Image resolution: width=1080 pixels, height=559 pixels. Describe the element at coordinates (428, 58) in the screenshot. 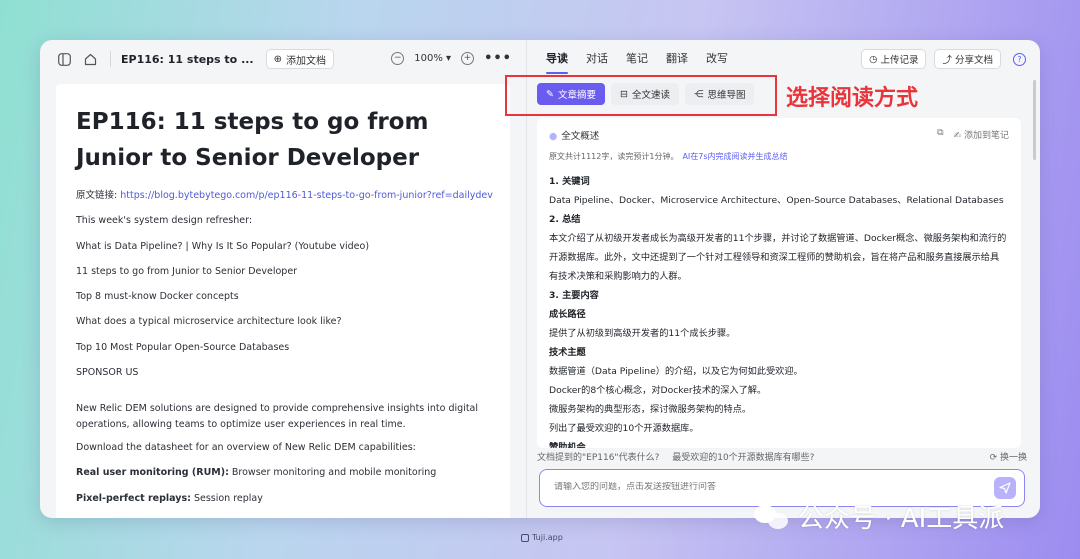

I see `zoom-level-value: 100%` at that location.